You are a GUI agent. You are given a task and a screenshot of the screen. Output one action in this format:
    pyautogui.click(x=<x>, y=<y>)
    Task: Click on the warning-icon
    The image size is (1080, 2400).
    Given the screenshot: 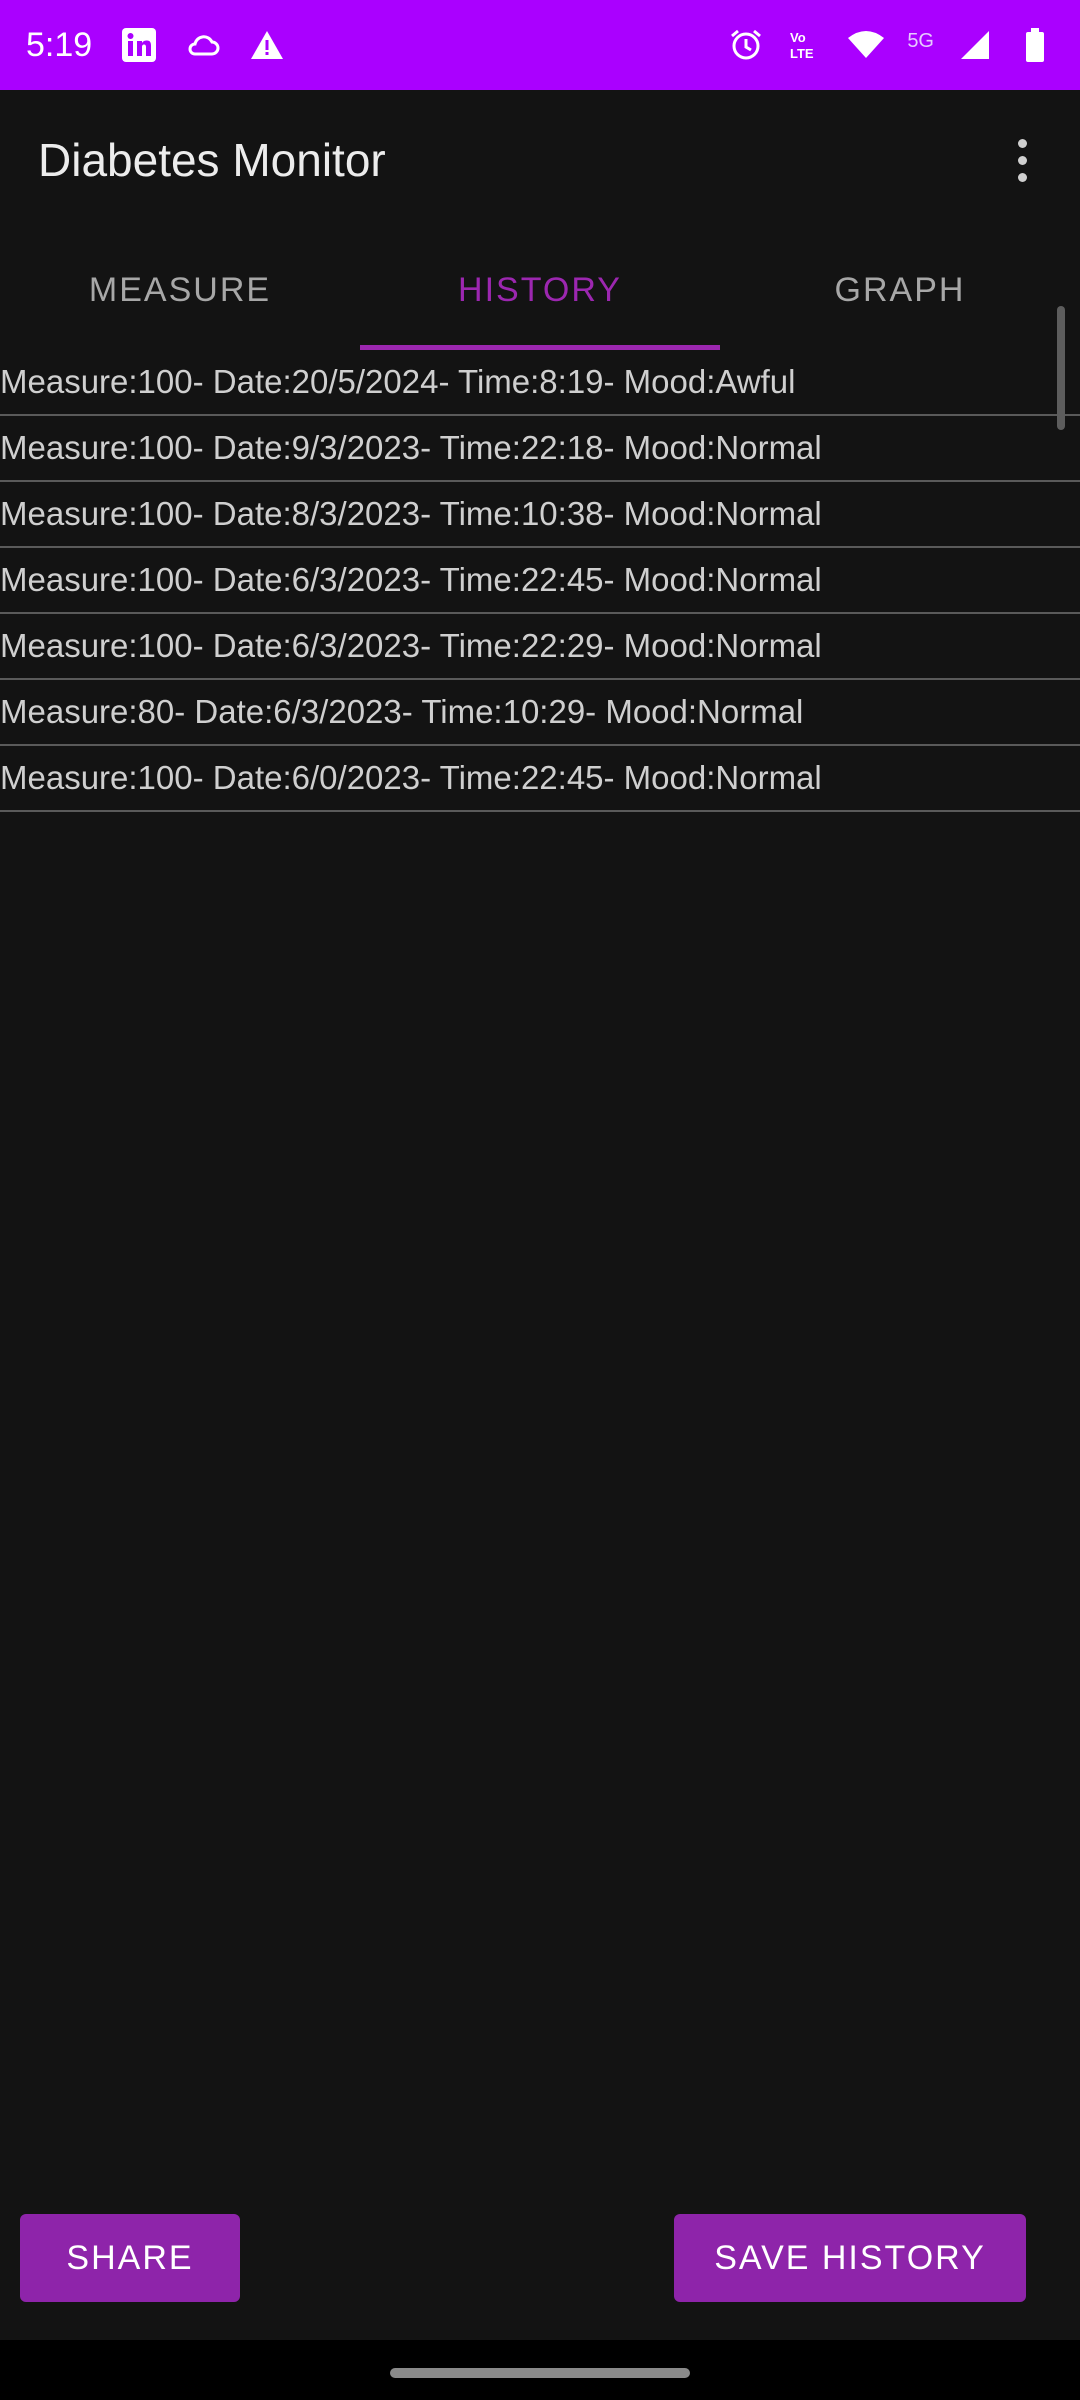 What is the action you would take?
    pyautogui.click(x=267, y=45)
    